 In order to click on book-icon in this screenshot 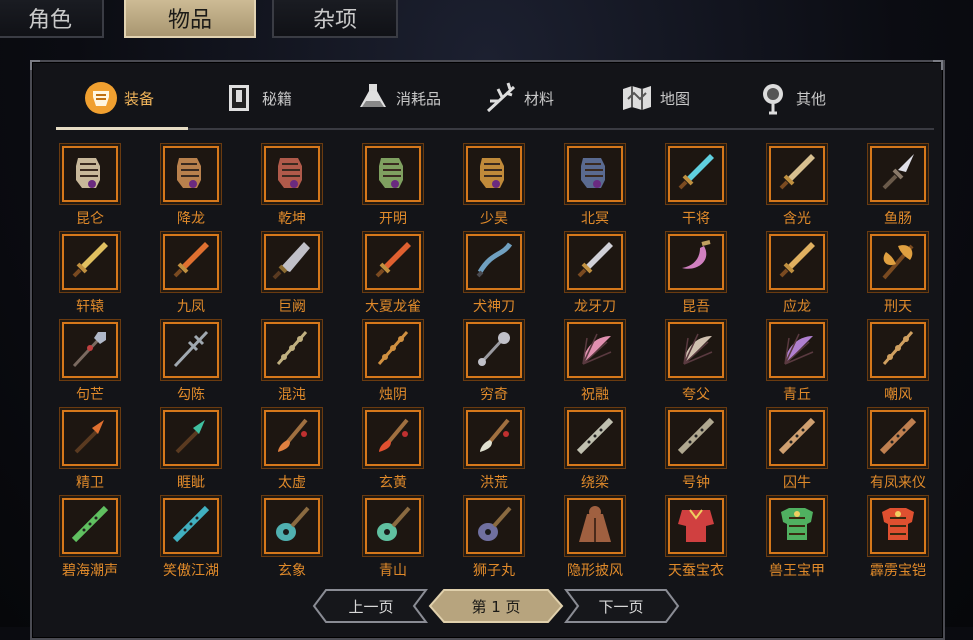, I will do `click(239, 98)`.